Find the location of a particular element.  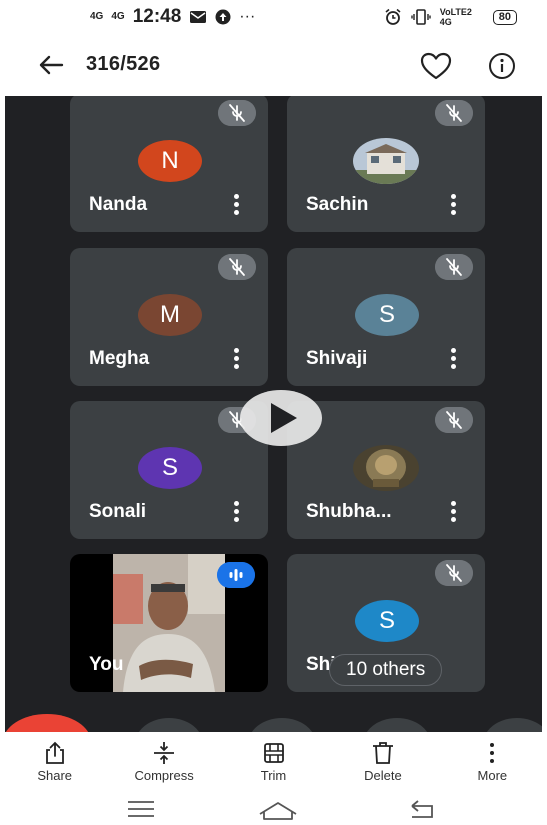

more-button: More is located at coordinates (492, 760).